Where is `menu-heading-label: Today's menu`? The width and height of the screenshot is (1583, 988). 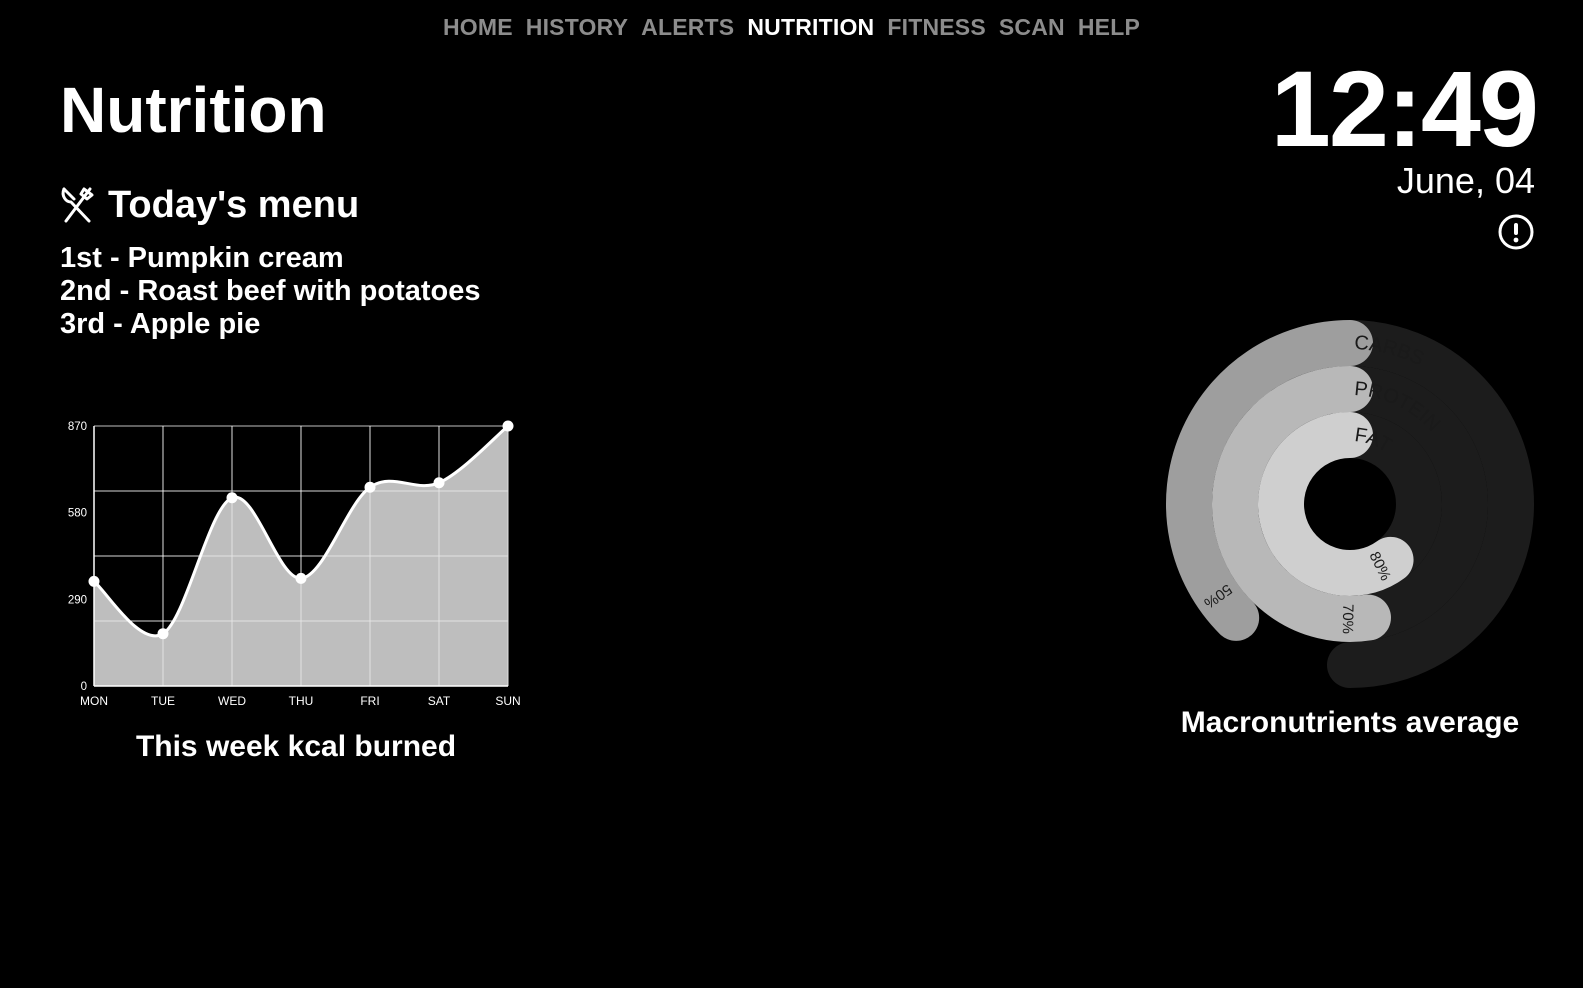
menu-heading-label: Today's menu is located at coordinates (234, 204).